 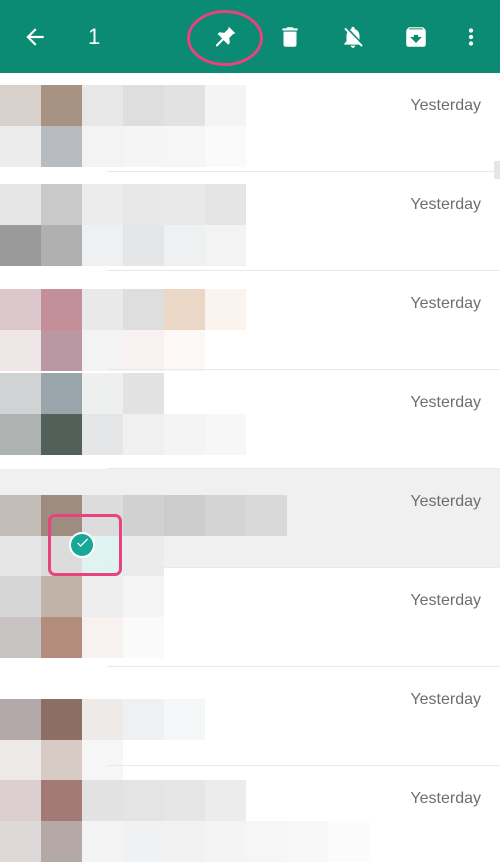 I want to click on pin-button, so click(x=225, y=36).